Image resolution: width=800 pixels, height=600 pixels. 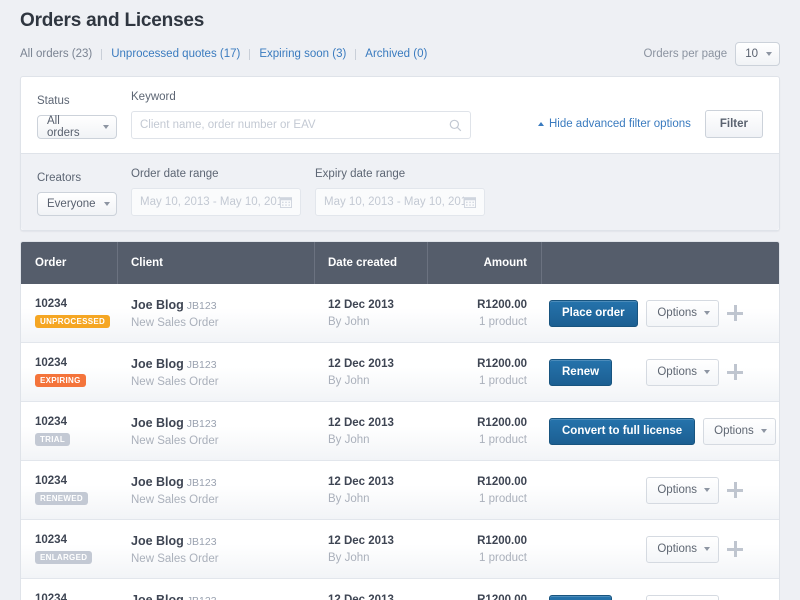 I want to click on tab-expiring-soon-3: Expiring soon (3), so click(x=302, y=54).